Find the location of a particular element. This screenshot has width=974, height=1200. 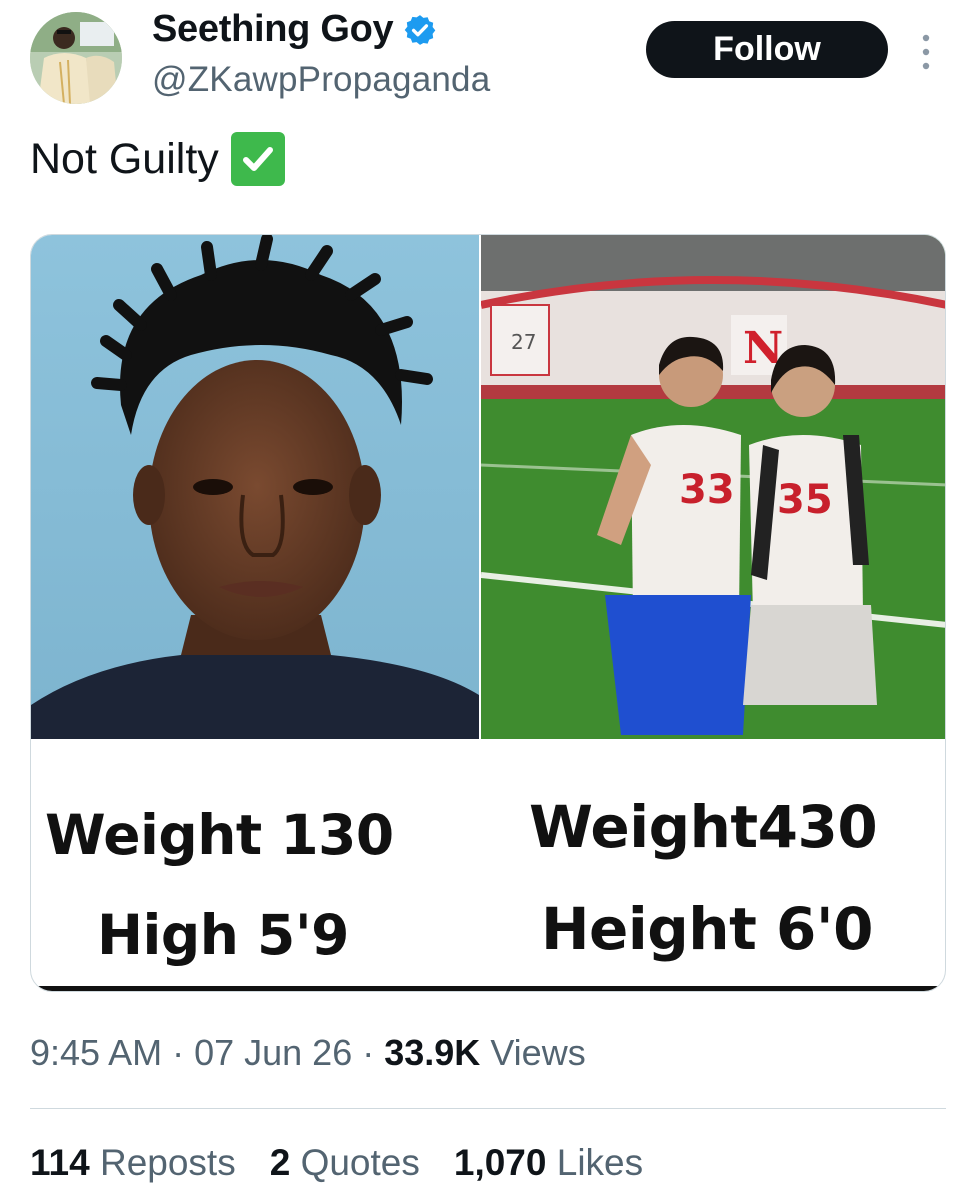

tweet-text: Not Guilty is located at coordinates (157, 159).